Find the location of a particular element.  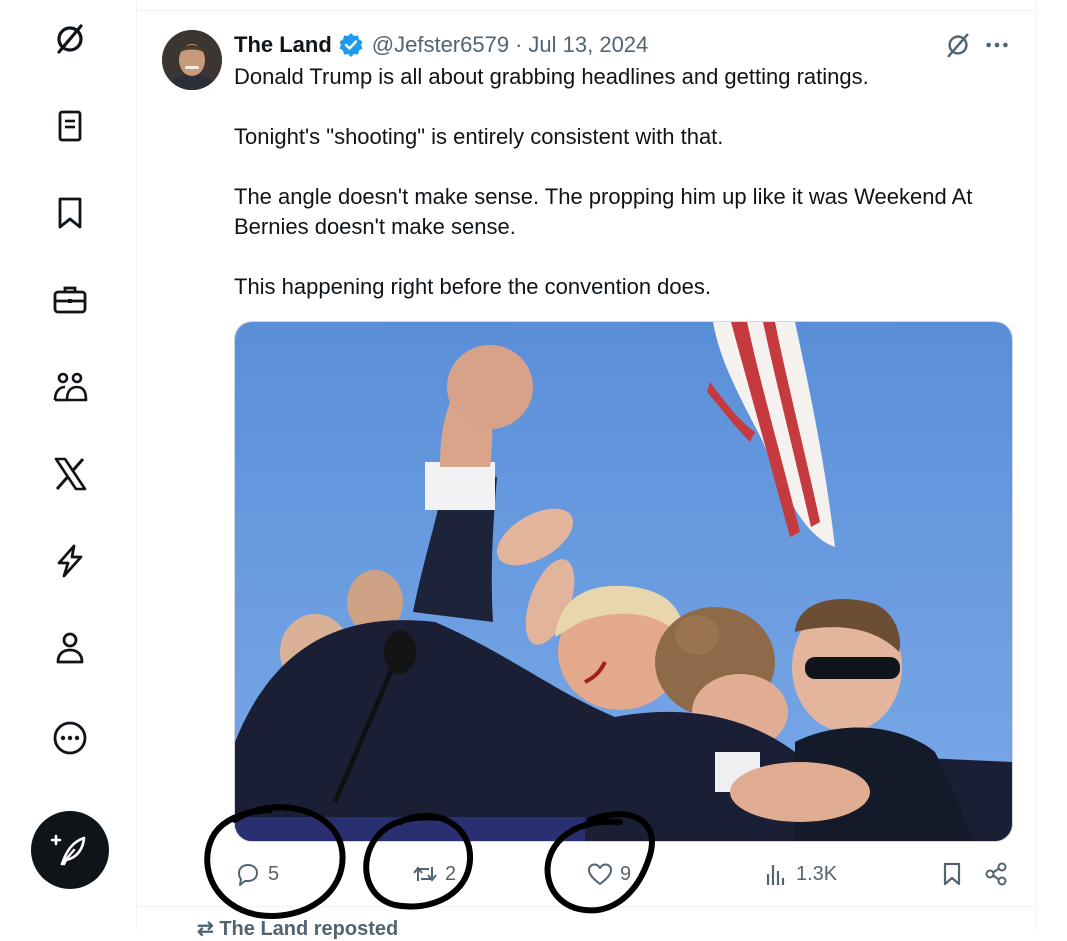

reply-count: 5 is located at coordinates (274, 873).